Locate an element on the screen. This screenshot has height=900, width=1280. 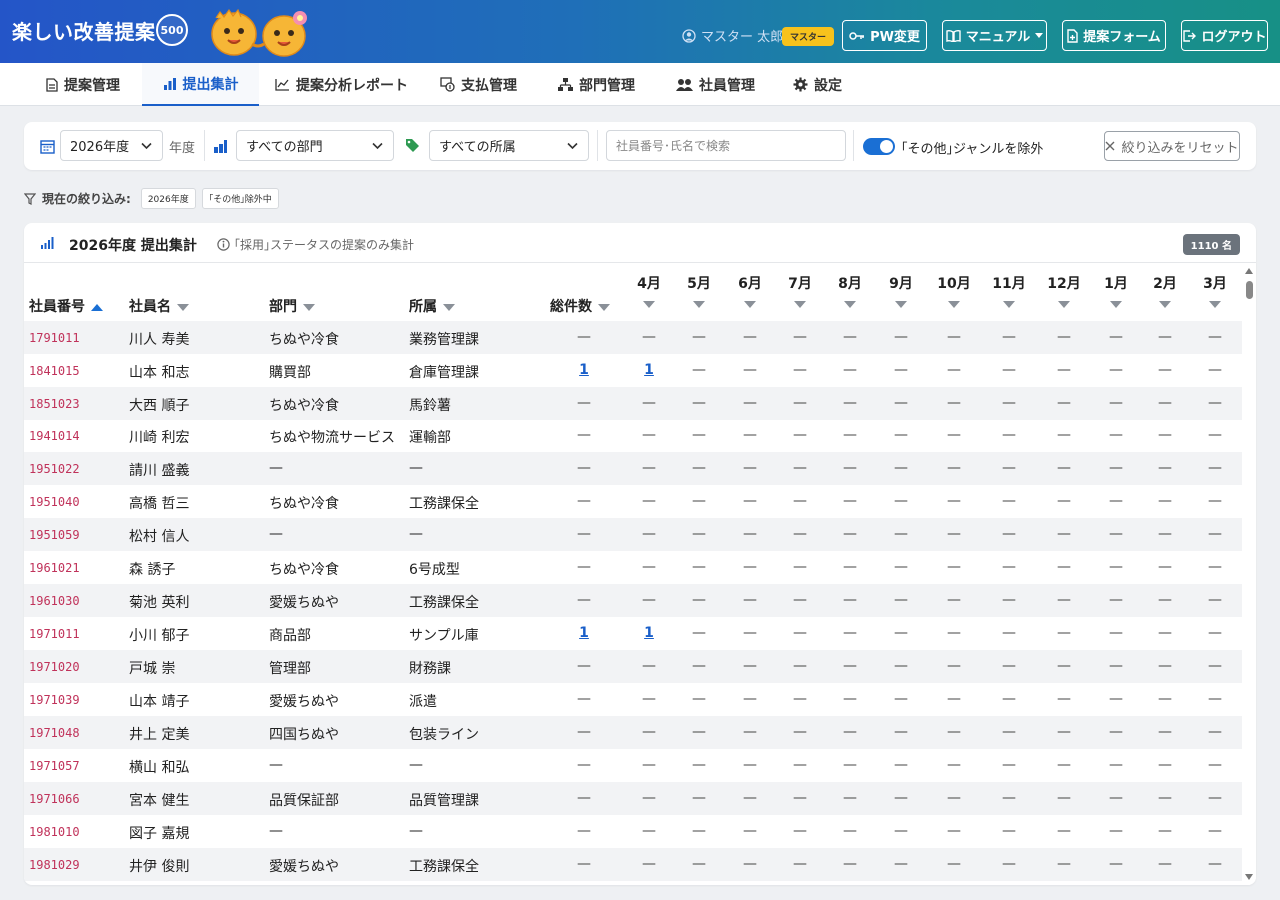
tab-payment-management: 支払管理 is located at coordinates (485, 84).